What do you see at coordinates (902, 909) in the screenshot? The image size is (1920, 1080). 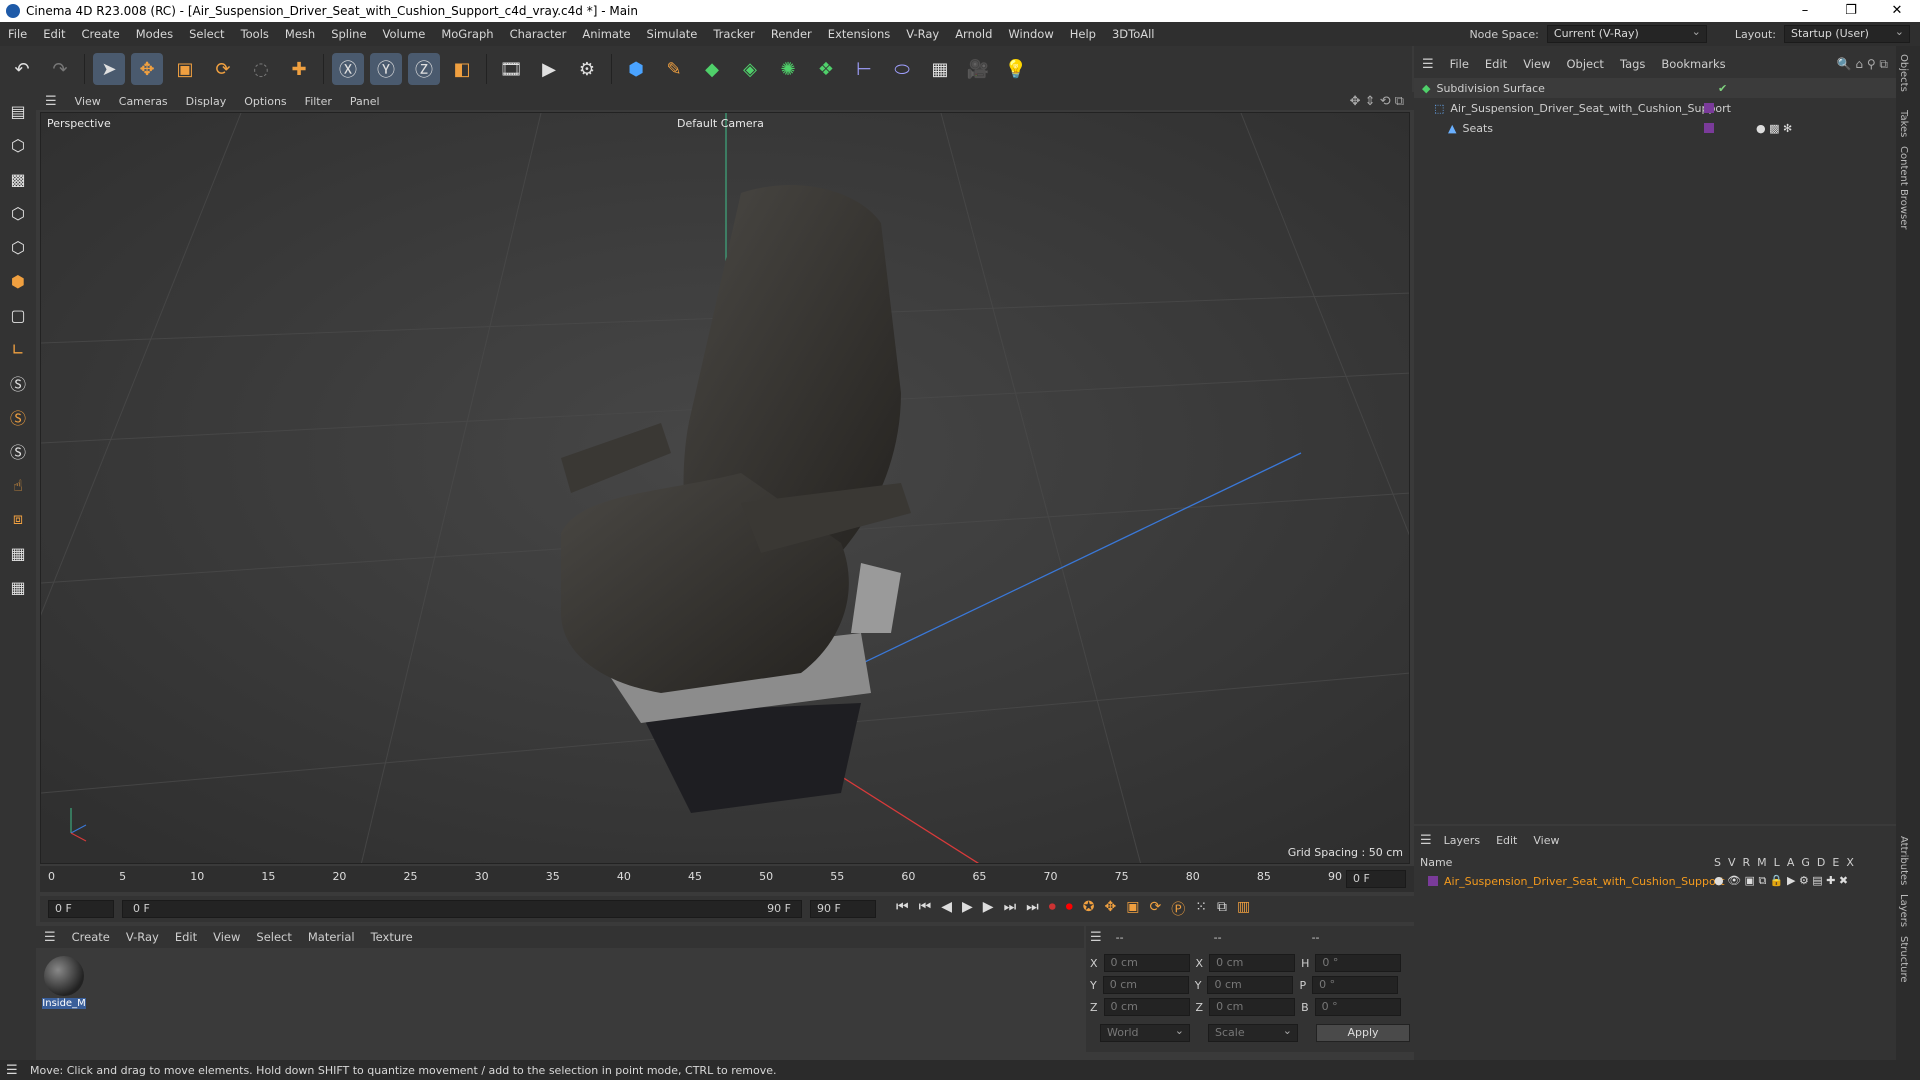 I see `goto-start-icon: ⏮` at bounding box center [902, 909].